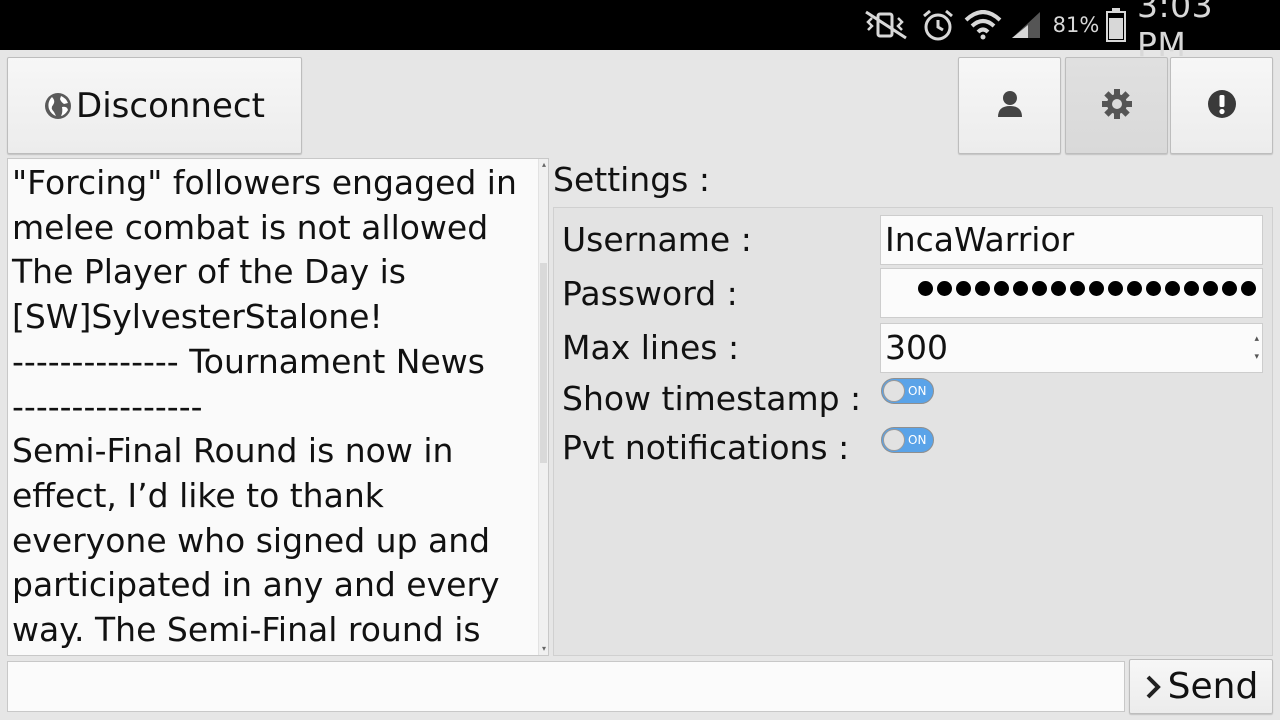 This screenshot has height=720, width=1280. I want to click on chevron-right-icon, so click(1153, 687).